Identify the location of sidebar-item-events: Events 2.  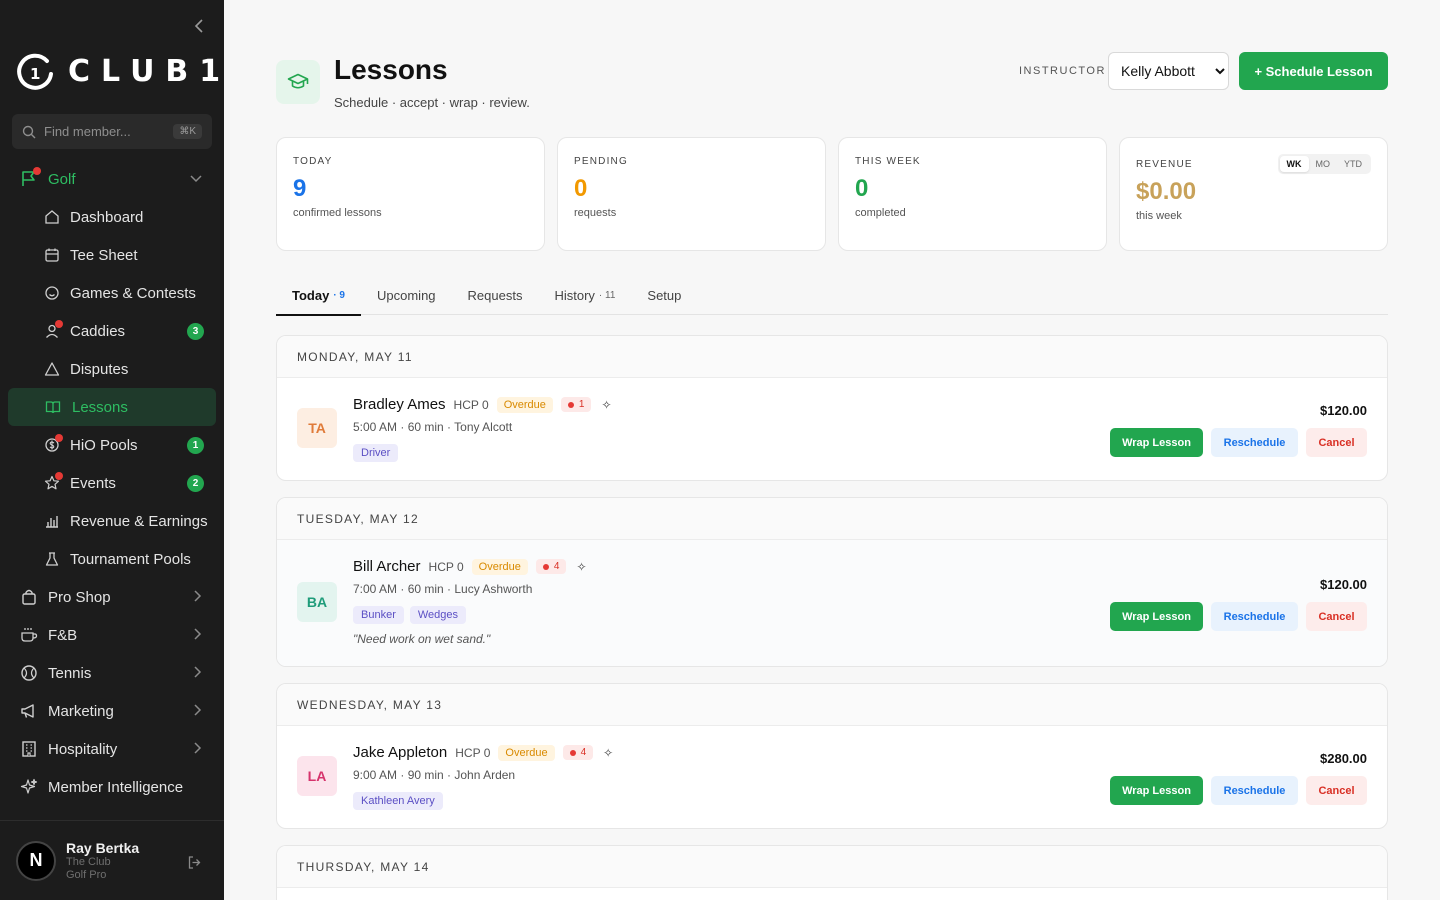
(112, 483).